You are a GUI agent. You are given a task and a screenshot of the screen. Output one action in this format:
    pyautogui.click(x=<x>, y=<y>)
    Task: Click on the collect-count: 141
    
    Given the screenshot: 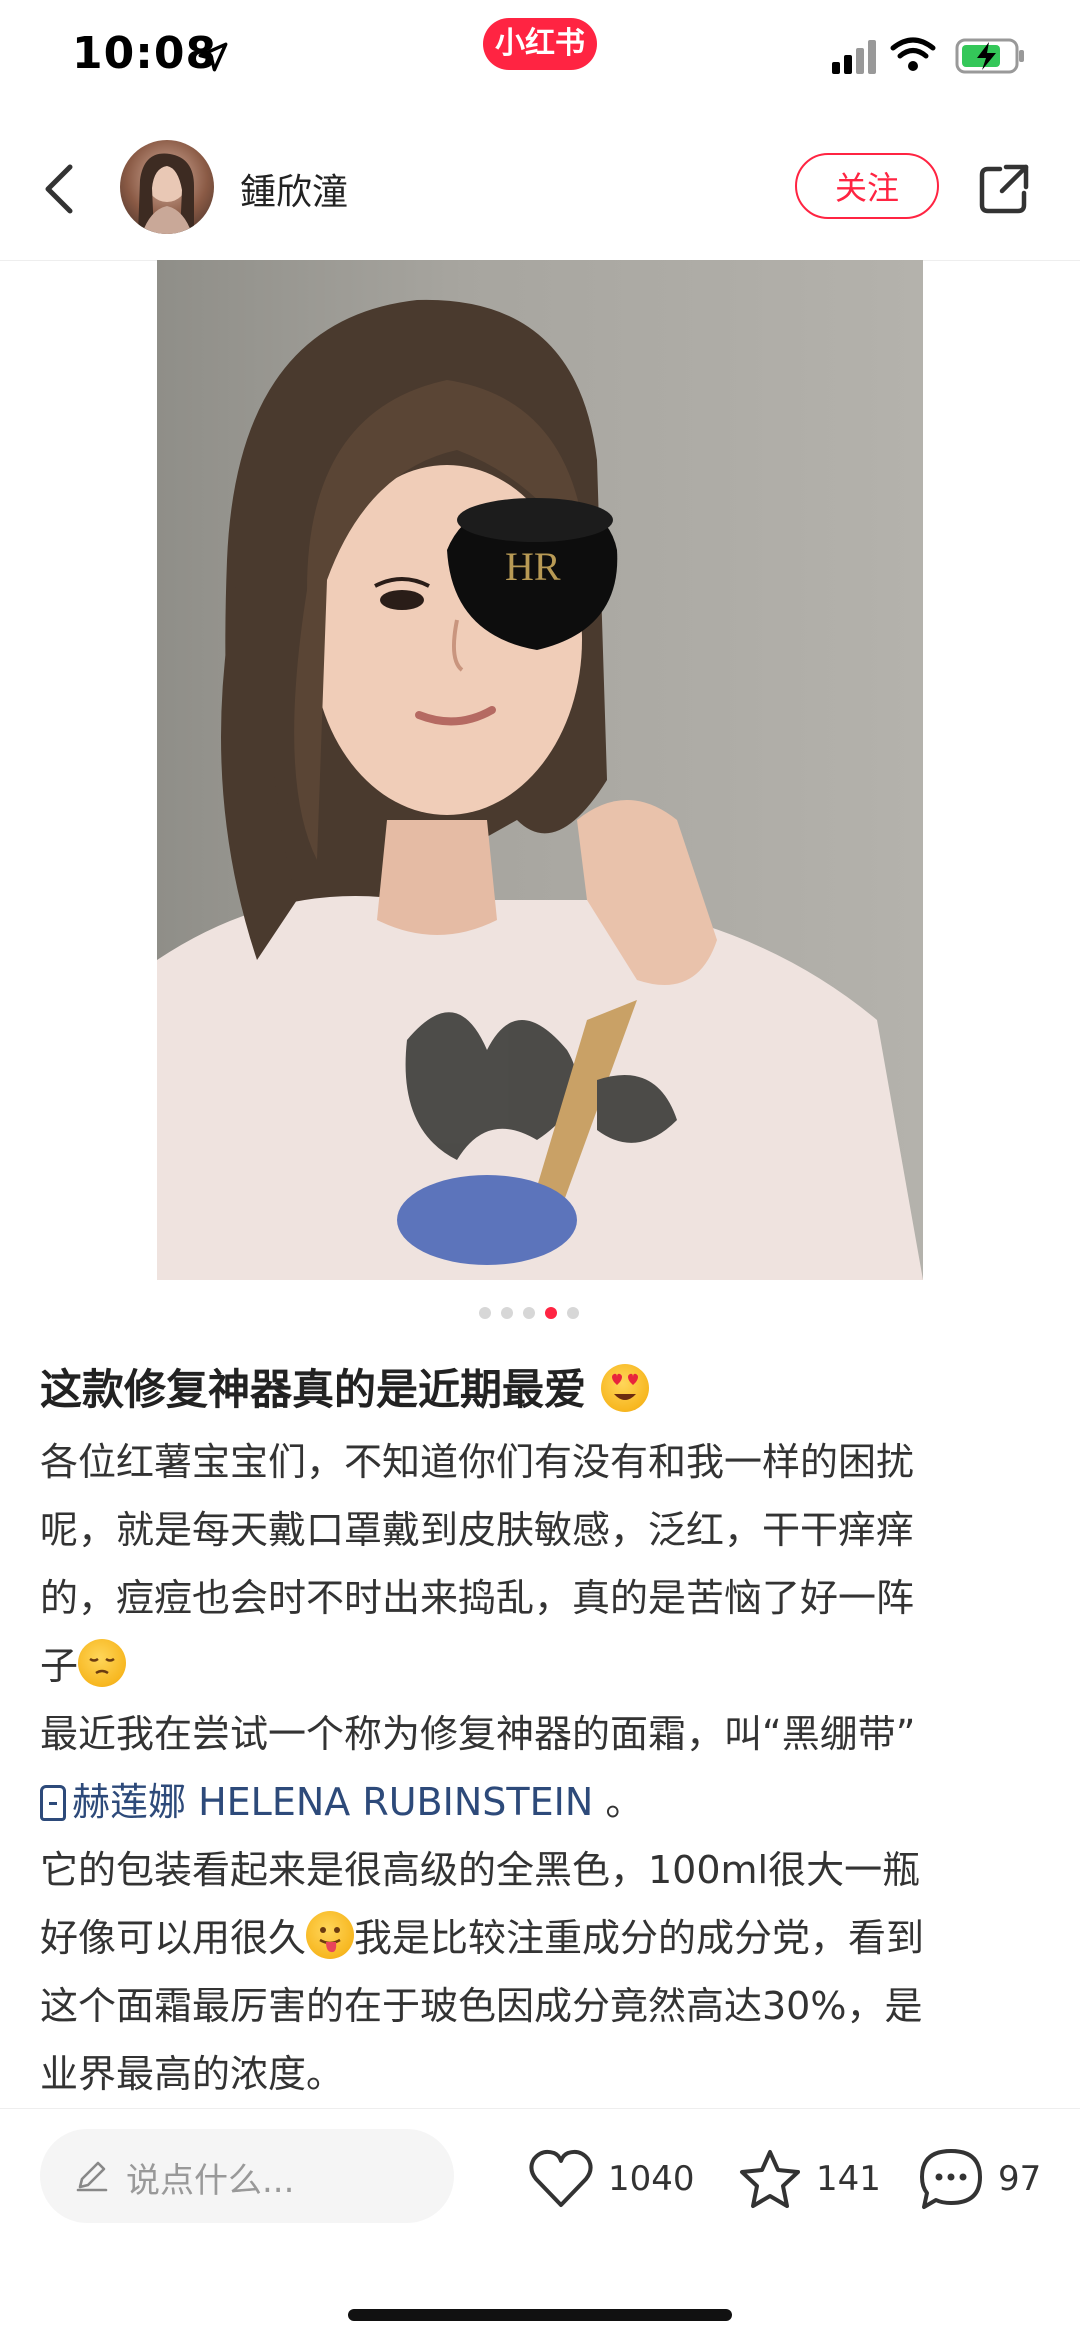 What is the action you would take?
    pyautogui.click(x=848, y=2179)
    